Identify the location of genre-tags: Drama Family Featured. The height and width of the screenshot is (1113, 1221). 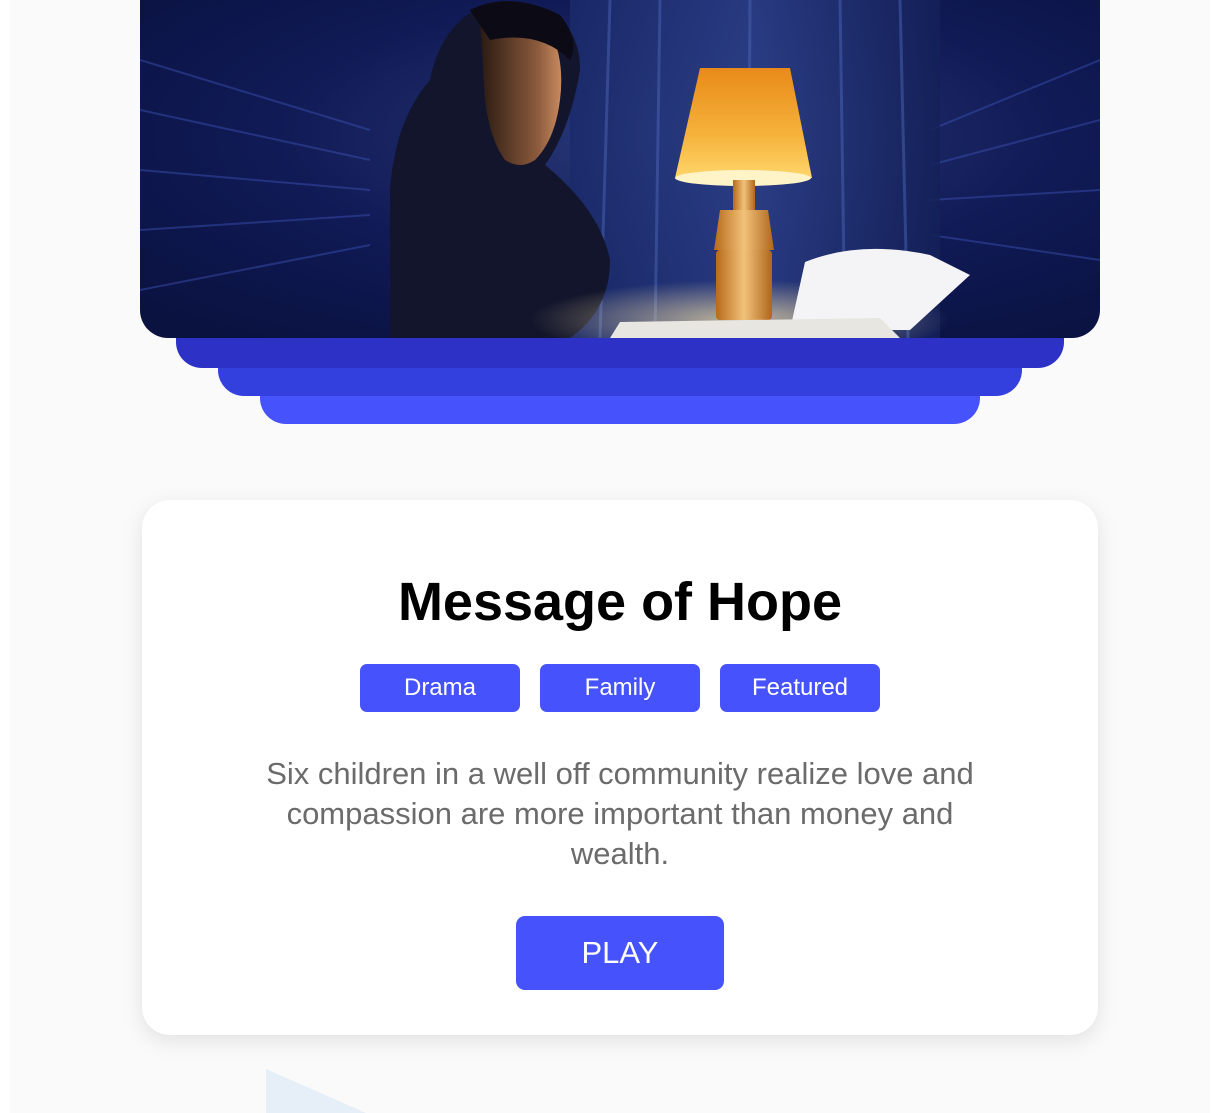
(620, 688).